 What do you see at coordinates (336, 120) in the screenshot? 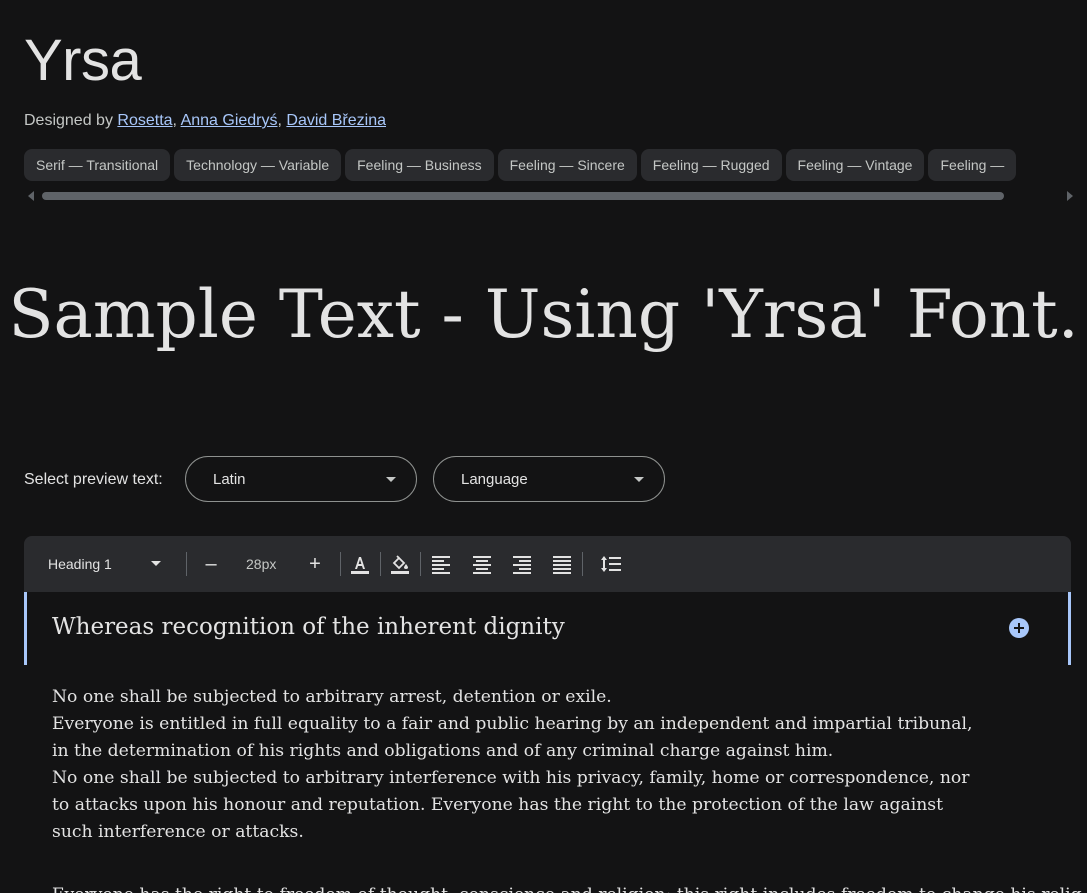
I see `designer-link-david-brezina: David Březina` at bounding box center [336, 120].